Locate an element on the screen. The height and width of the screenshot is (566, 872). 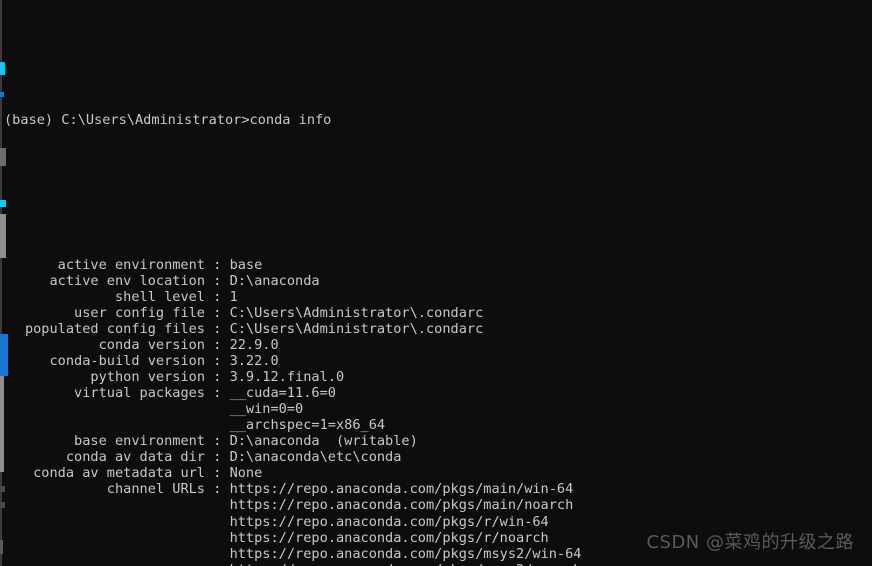
info-value: 1 is located at coordinates (233, 296).